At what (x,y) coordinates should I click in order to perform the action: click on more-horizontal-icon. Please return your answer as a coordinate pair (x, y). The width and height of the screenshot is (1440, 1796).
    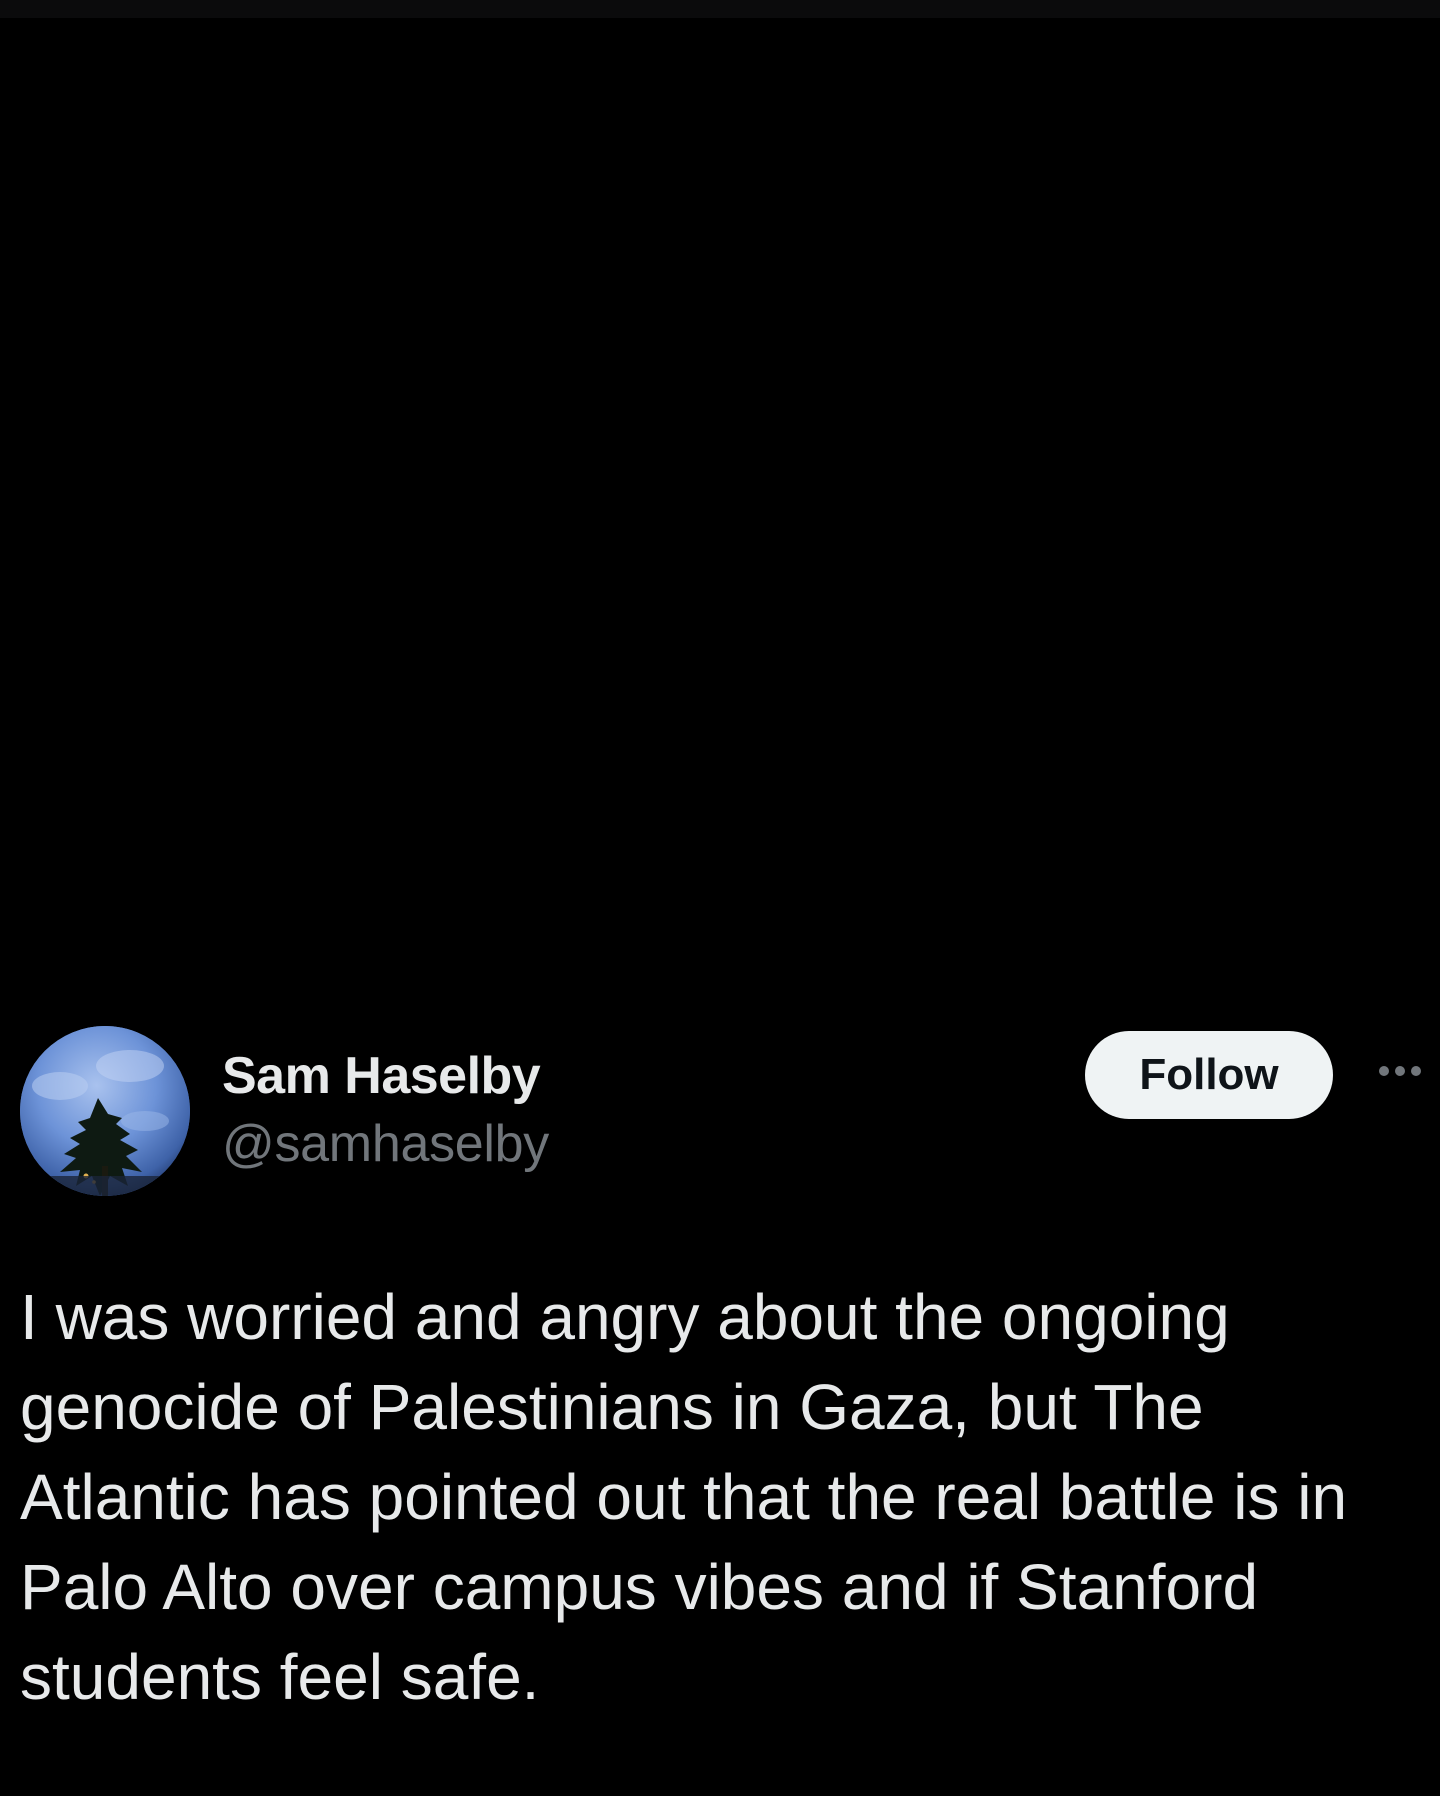
    Looking at the image, I should click on (1384, 1071).